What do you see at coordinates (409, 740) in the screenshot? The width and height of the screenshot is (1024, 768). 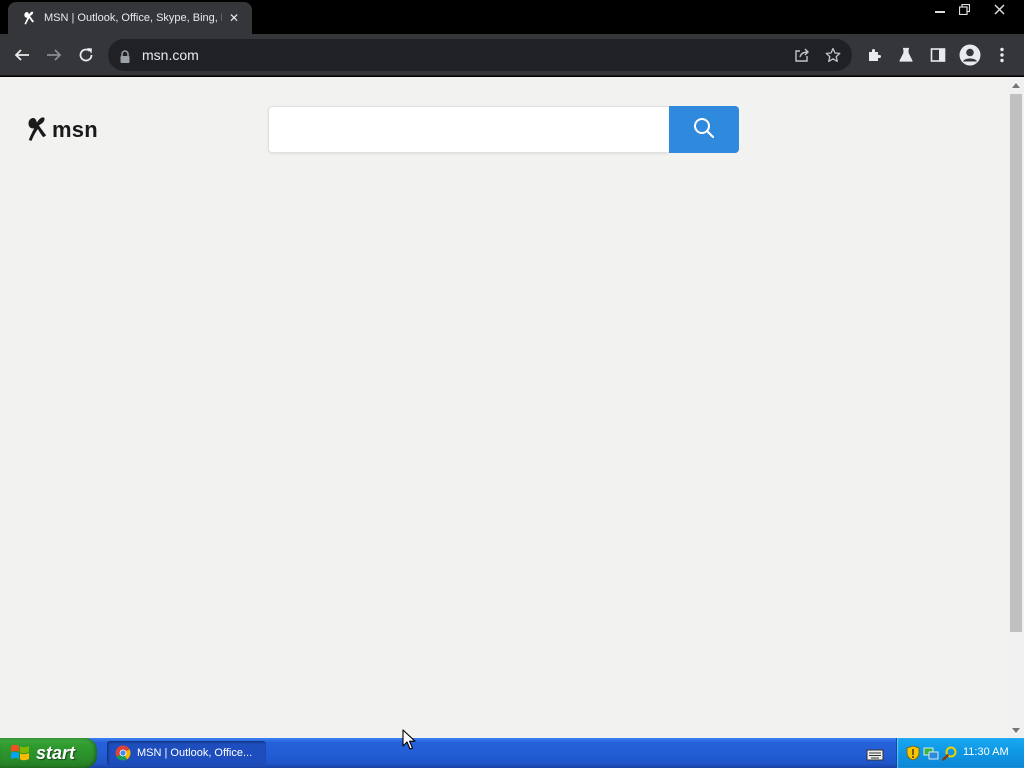 I see `mouse-cursor-icon` at bounding box center [409, 740].